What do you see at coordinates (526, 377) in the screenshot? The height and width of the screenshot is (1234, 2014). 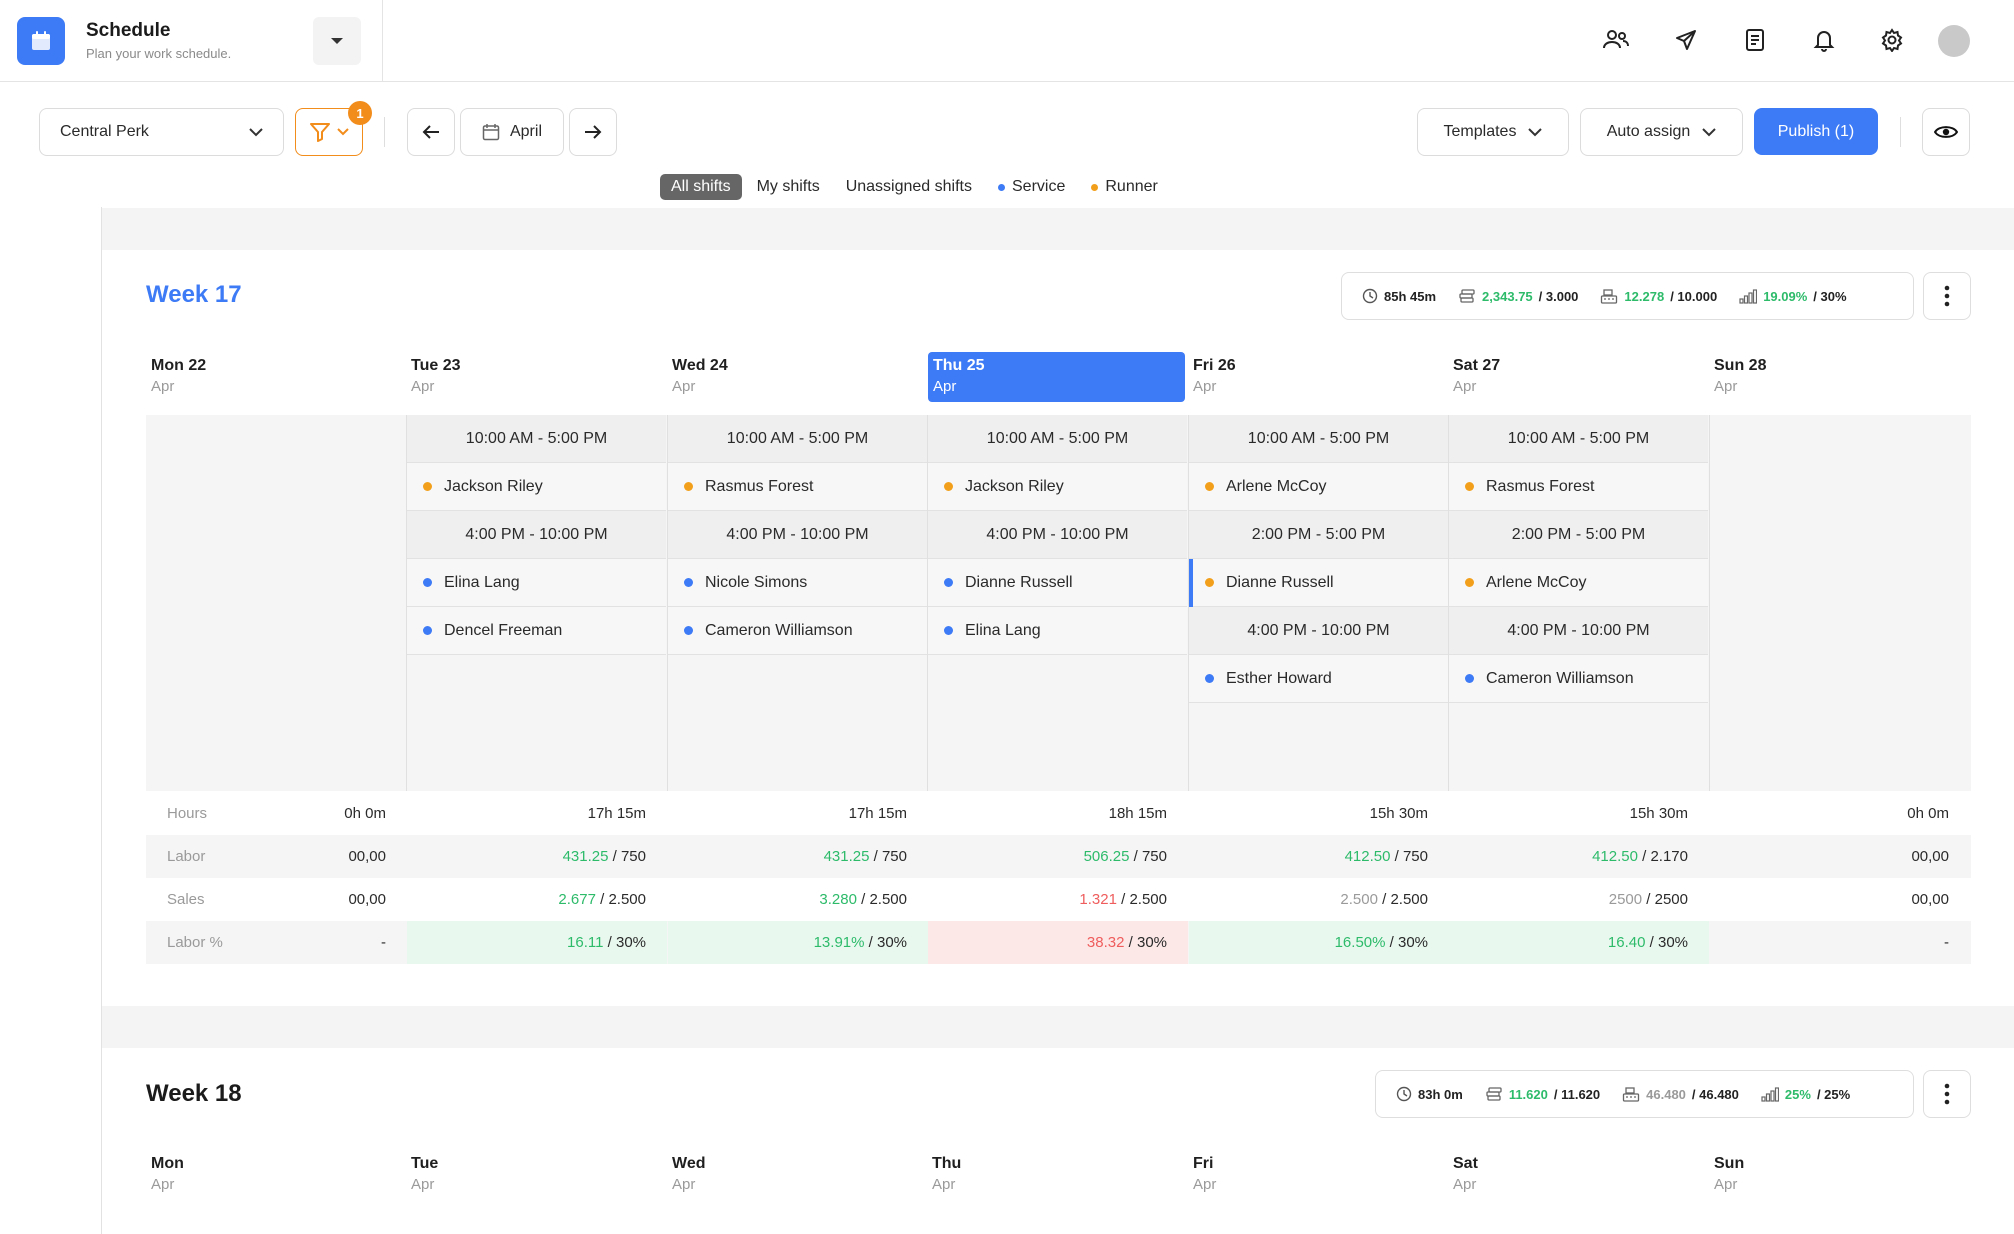 I see `day-header: Tue 23 Apr` at bounding box center [526, 377].